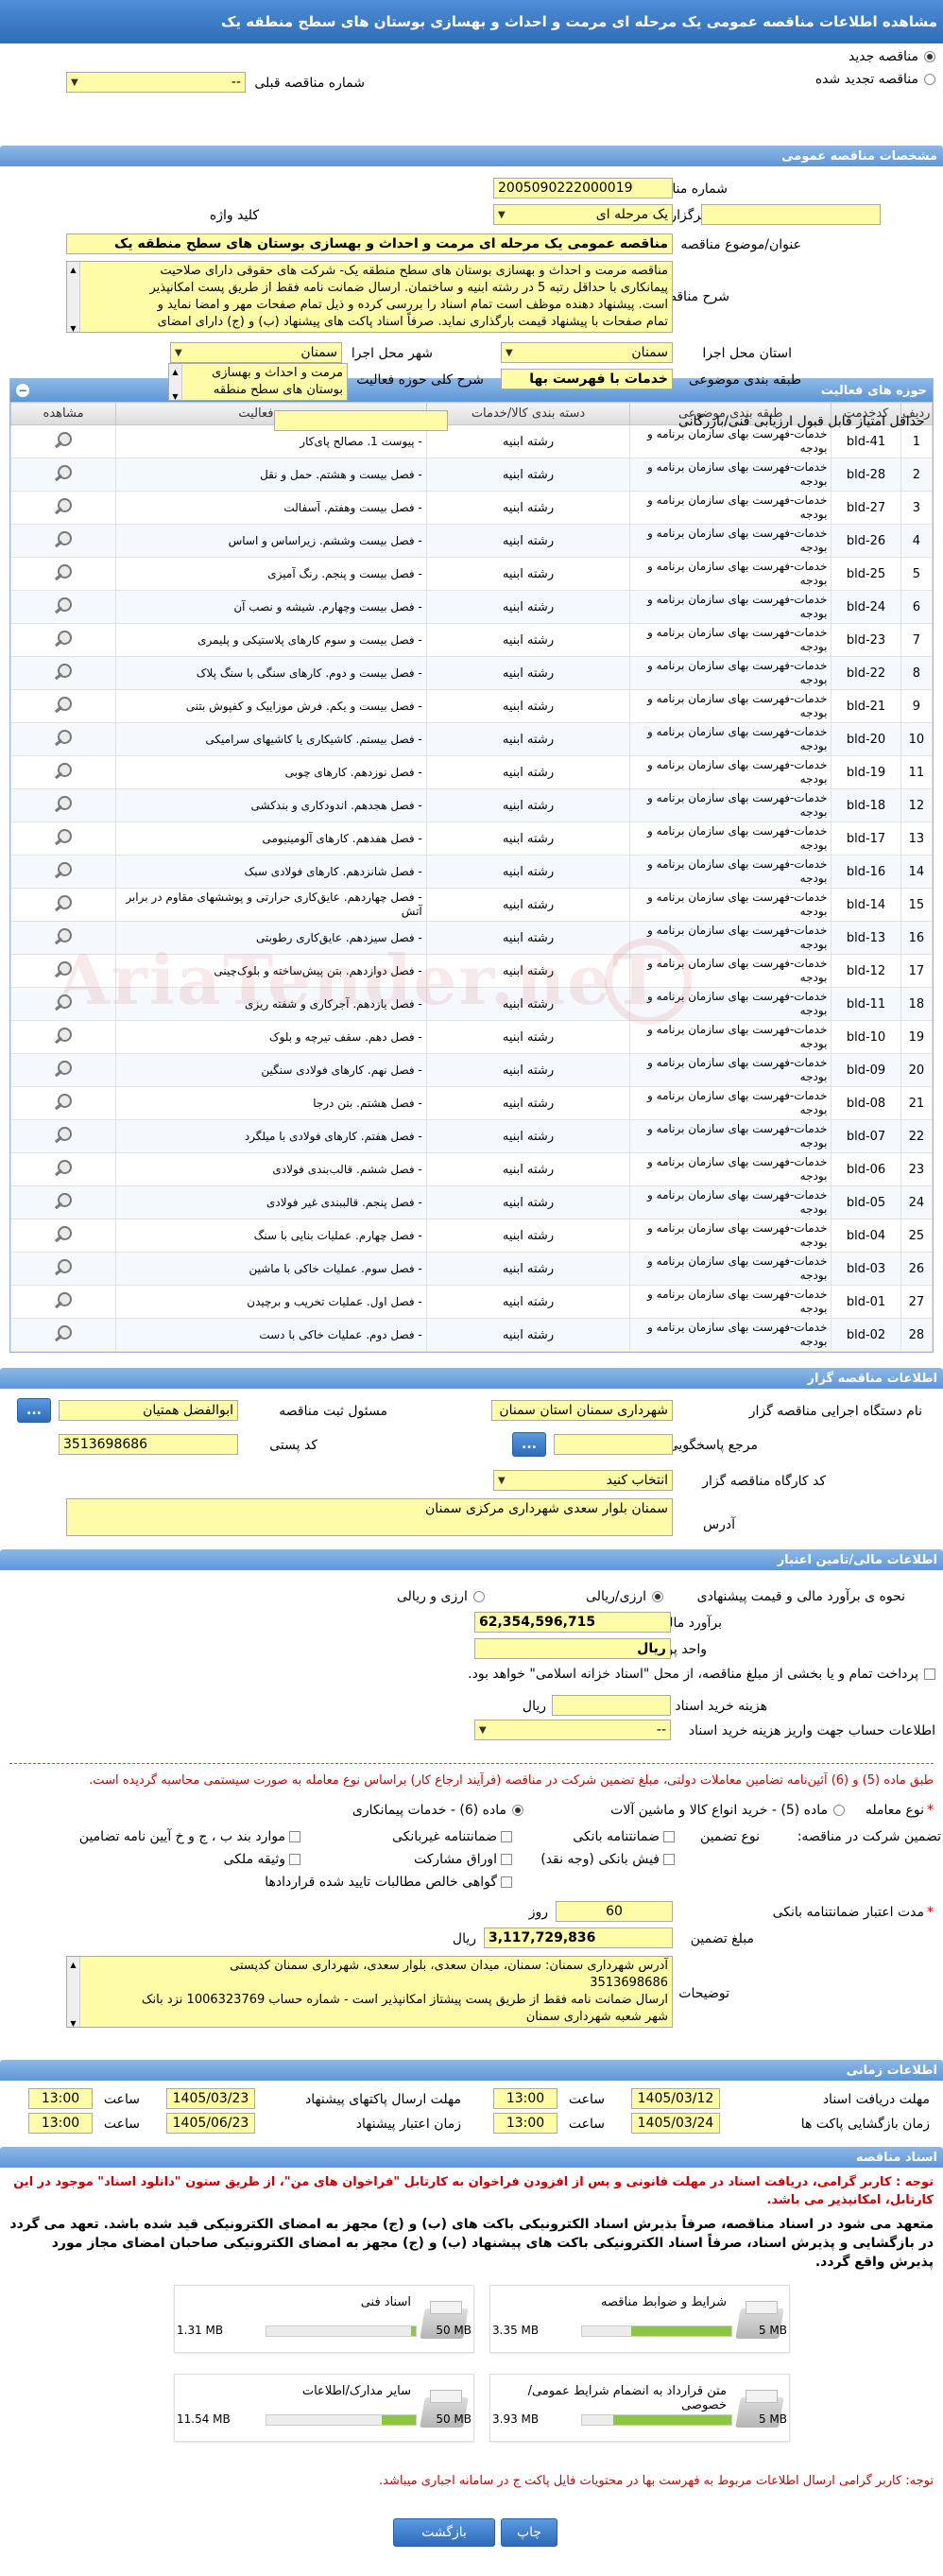 The image size is (943, 2576). I want to click on opt-nonbank: ضمانتنامه غیربانکی, so click(452, 1836).